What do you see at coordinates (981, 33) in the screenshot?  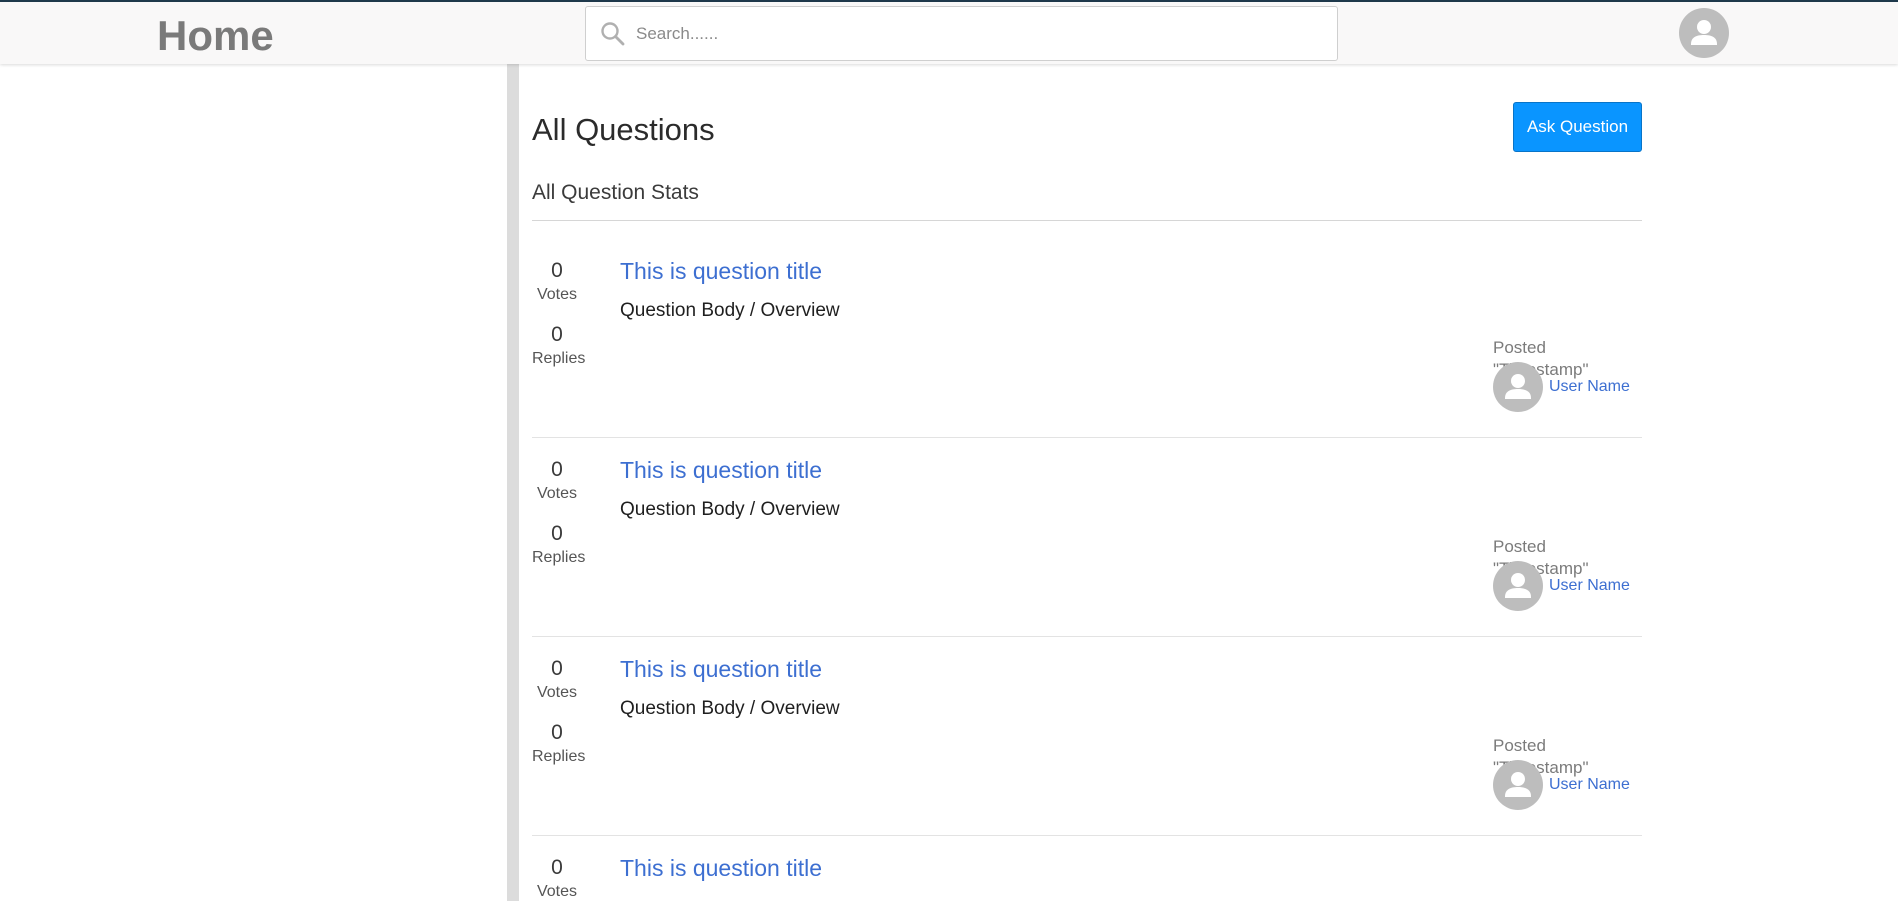 I see `search-input` at bounding box center [981, 33].